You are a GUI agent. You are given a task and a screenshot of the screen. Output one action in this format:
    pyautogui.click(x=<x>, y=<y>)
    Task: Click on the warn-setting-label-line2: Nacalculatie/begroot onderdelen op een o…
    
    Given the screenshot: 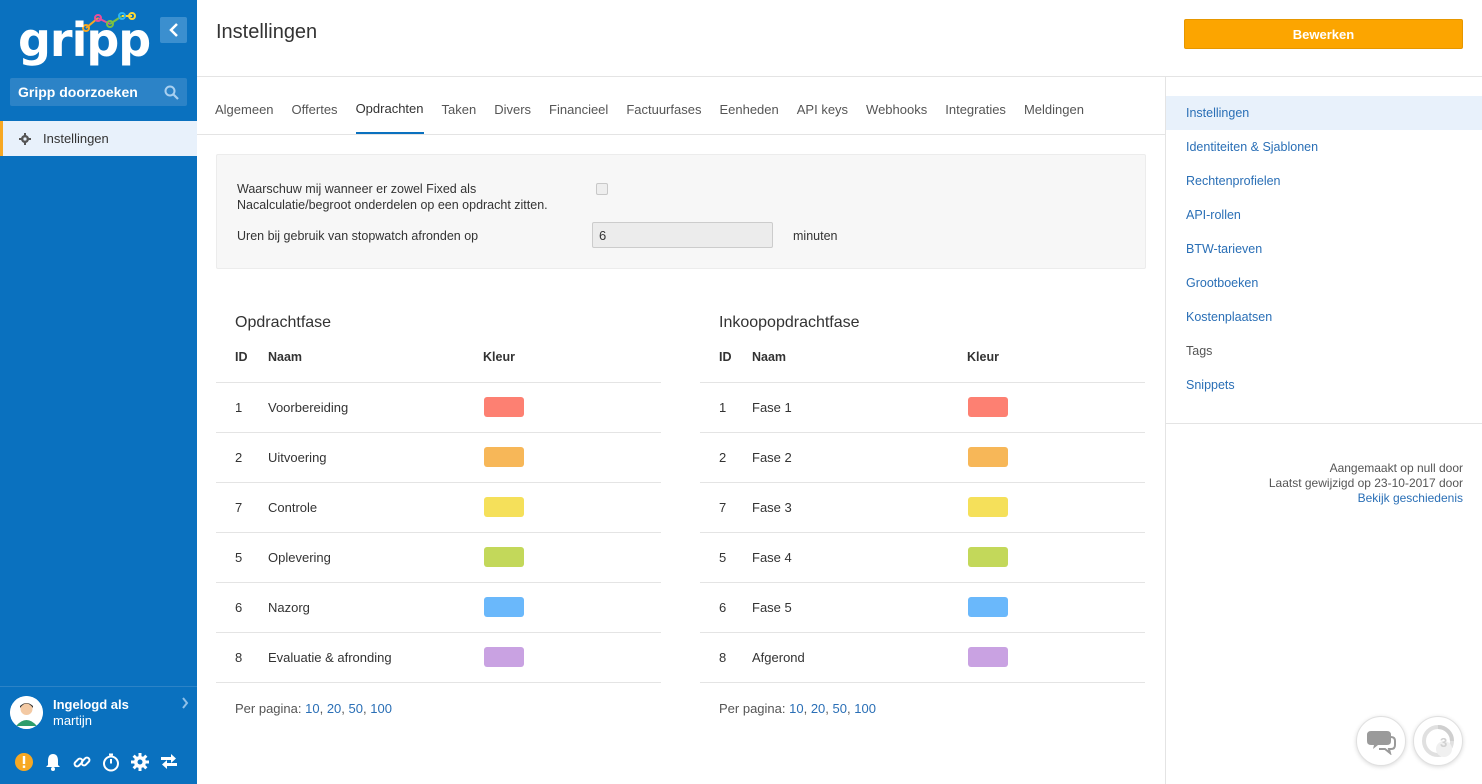 What is the action you would take?
    pyautogui.click(x=392, y=205)
    